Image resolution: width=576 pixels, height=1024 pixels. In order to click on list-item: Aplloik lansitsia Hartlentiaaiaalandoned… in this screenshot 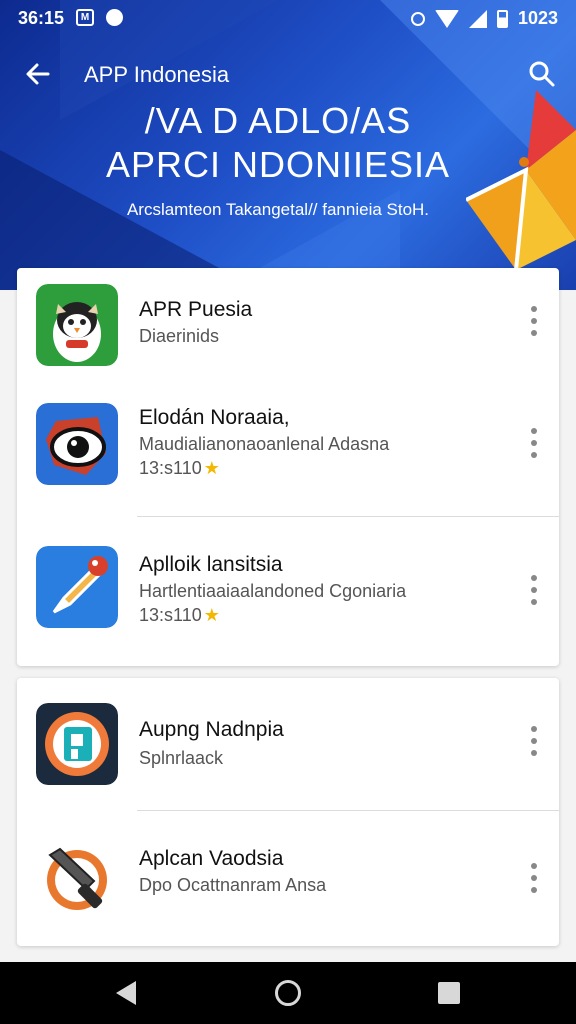, I will do `click(288, 591)`.